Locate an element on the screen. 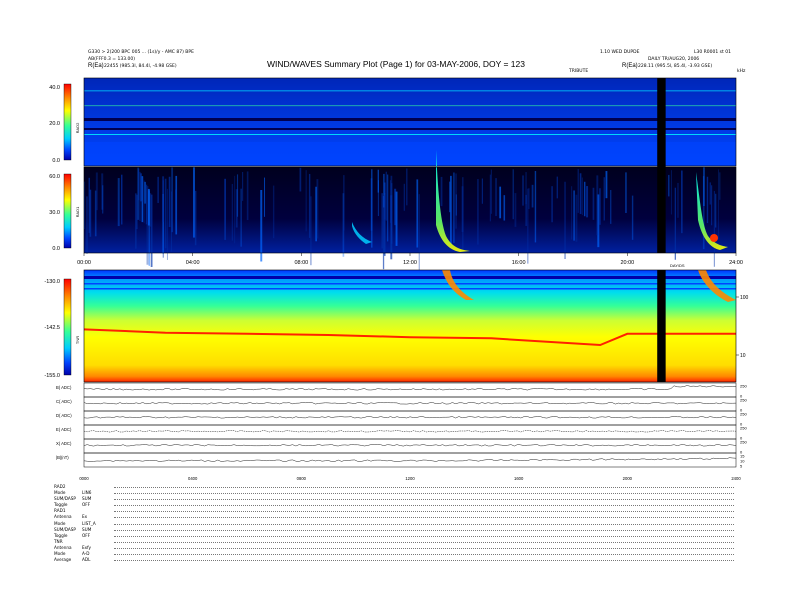 Image resolution: width=792 pixels, height=612 pixels. status-key: Mode is located at coordinates (60, 523).